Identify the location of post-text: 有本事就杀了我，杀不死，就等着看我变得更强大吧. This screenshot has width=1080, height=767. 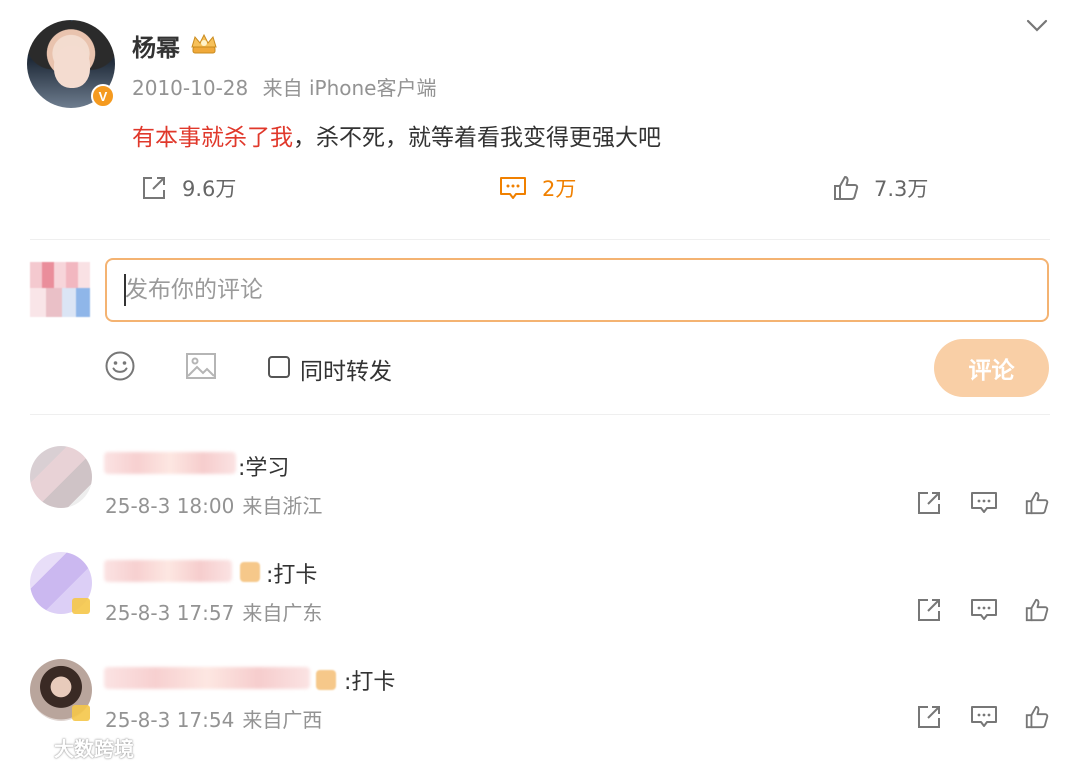
(396, 135).